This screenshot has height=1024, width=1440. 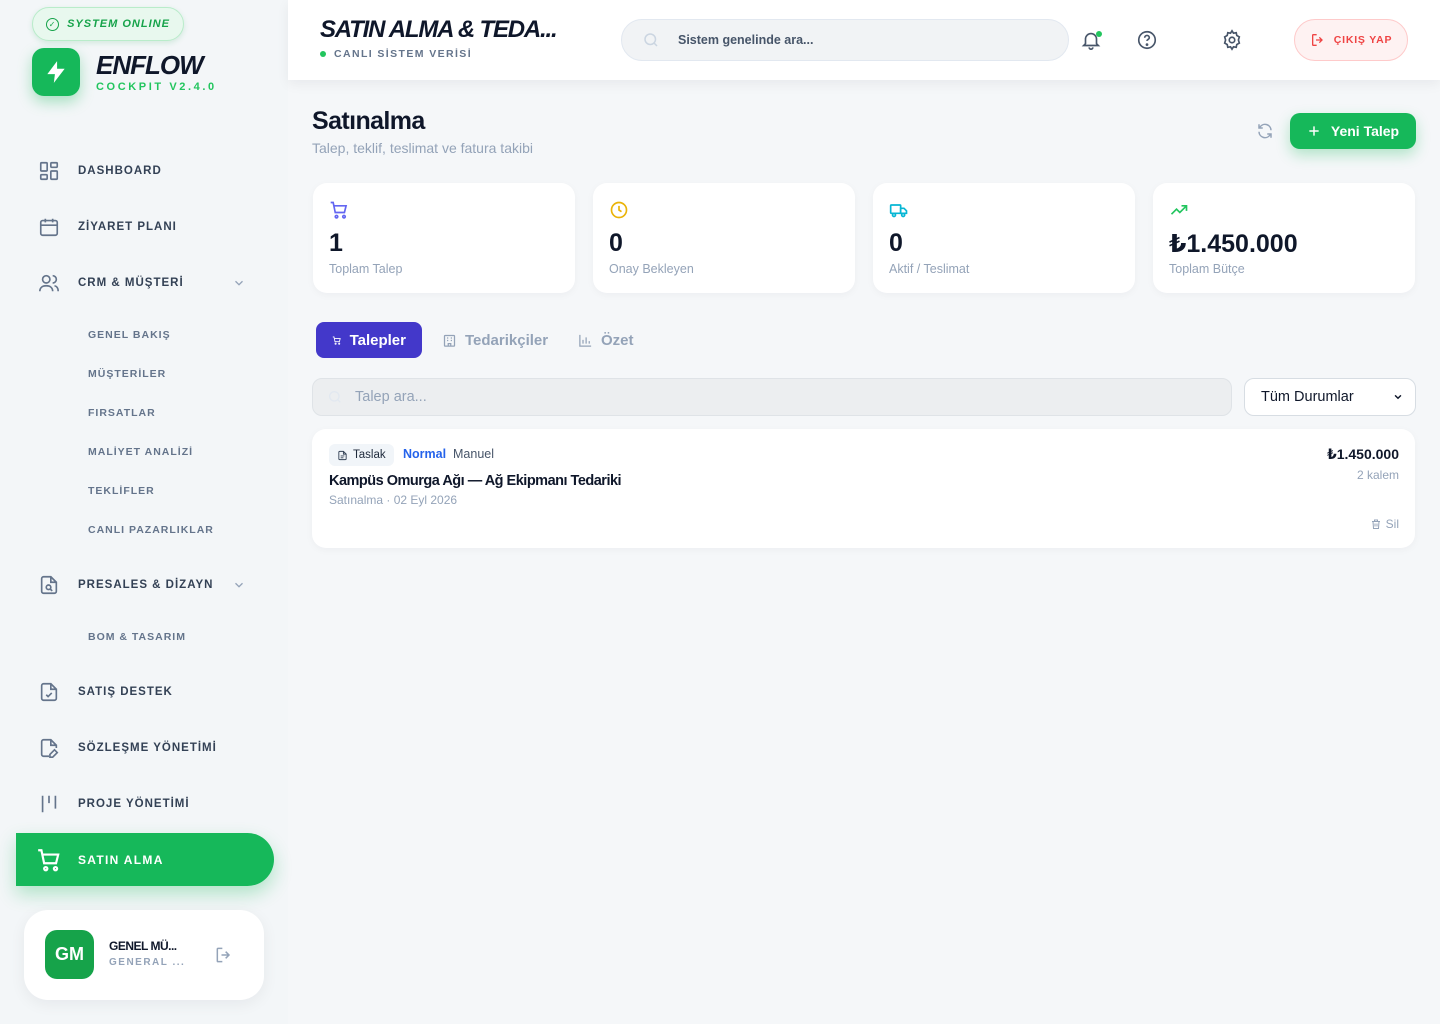 What do you see at coordinates (129, 335) in the screenshot?
I see `nav-sub-overview: GENEL BAKIŞ` at bounding box center [129, 335].